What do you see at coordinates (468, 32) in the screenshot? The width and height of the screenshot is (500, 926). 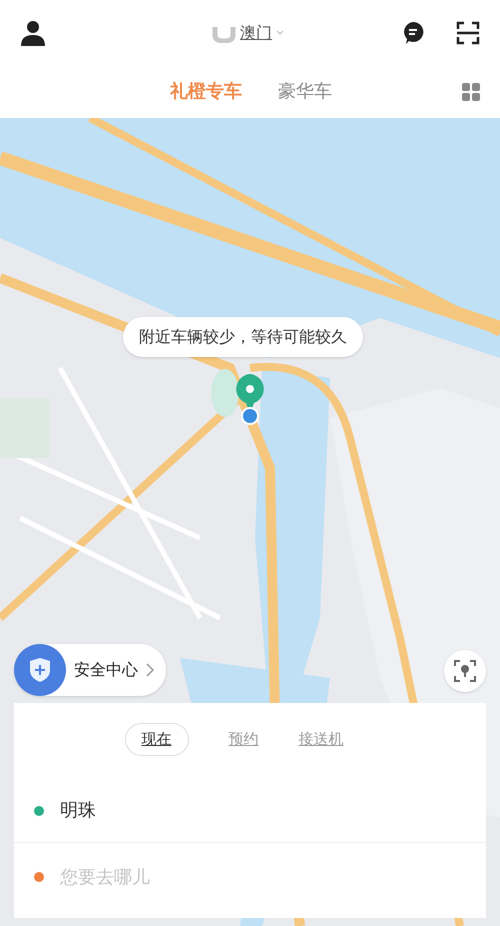 I see `scan-icon` at bounding box center [468, 32].